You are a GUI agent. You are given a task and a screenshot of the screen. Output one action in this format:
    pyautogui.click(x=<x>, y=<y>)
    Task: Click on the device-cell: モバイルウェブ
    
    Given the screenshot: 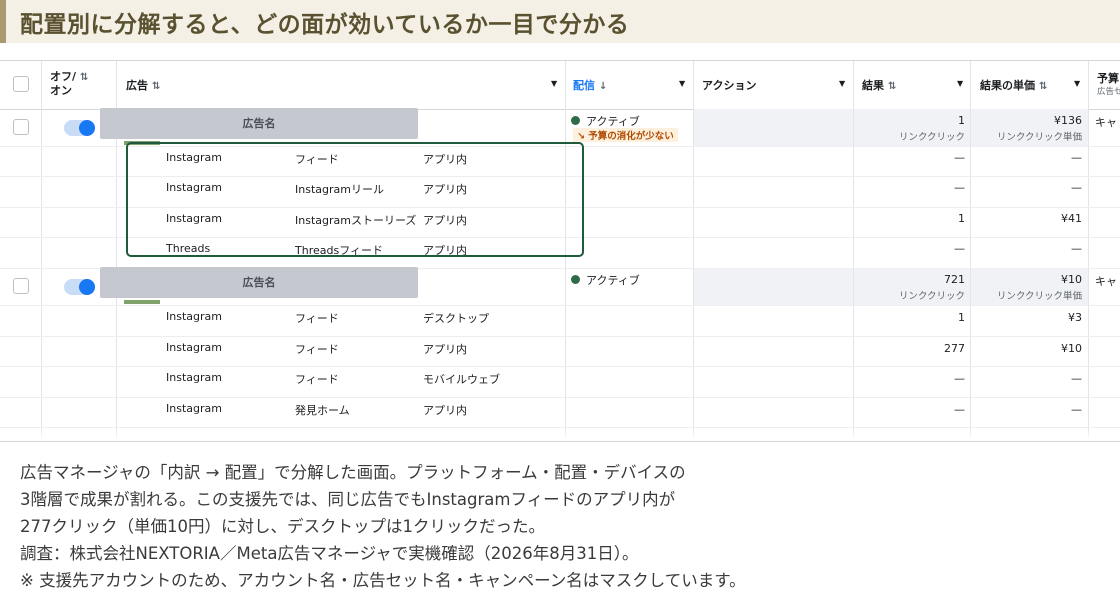 What is the action you would take?
    pyautogui.click(x=461, y=379)
    